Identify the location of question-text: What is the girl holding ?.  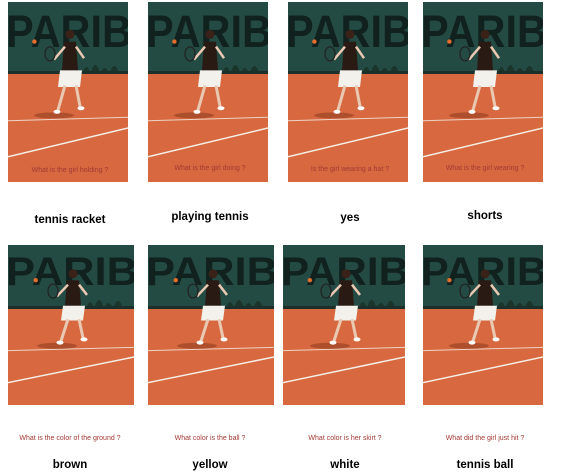
(70, 170).